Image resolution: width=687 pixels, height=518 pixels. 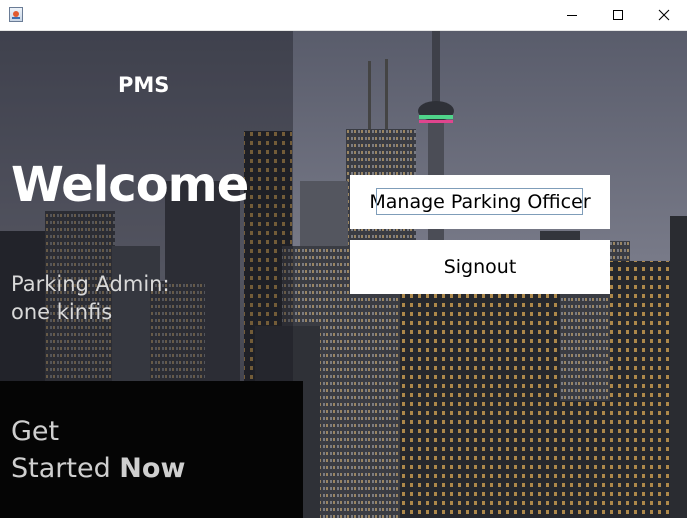 What do you see at coordinates (479, 201) in the screenshot?
I see `focus-indicator` at bounding box center [479, 201].